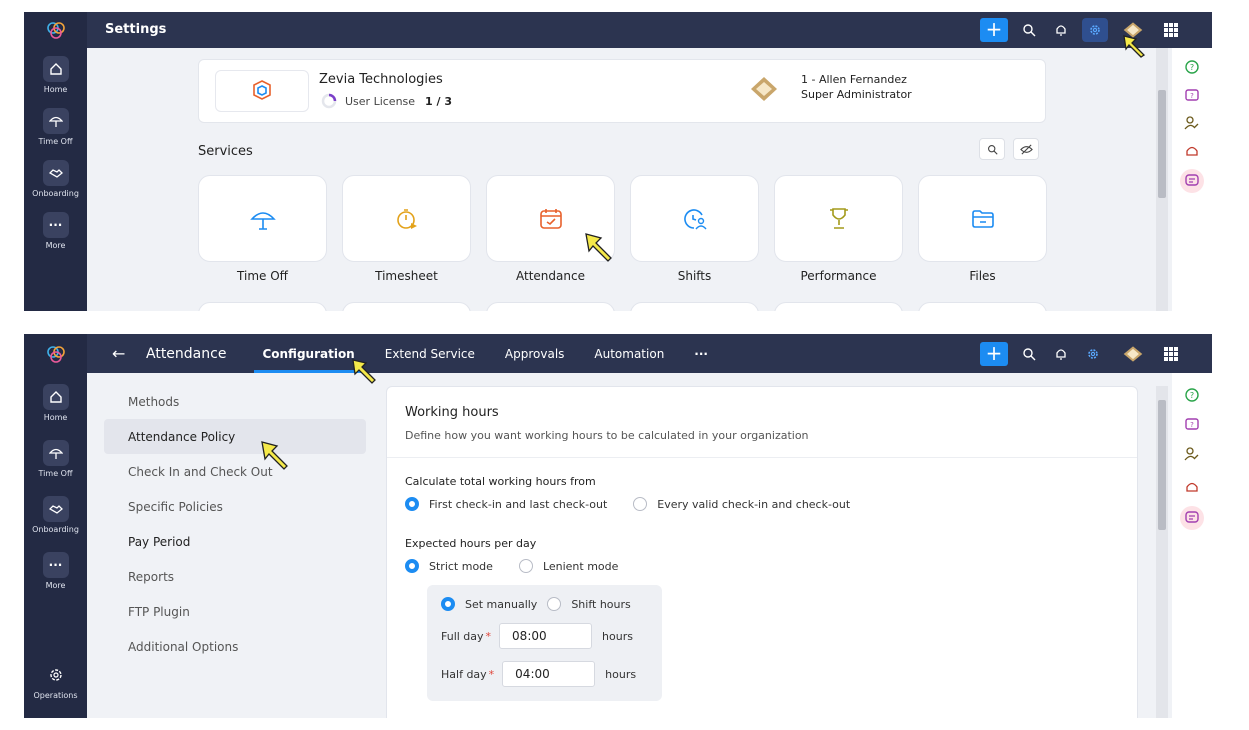 This screenshot has width=1249, height=730. I want to click on cursor-arrow-icon, so click(1134, 46).